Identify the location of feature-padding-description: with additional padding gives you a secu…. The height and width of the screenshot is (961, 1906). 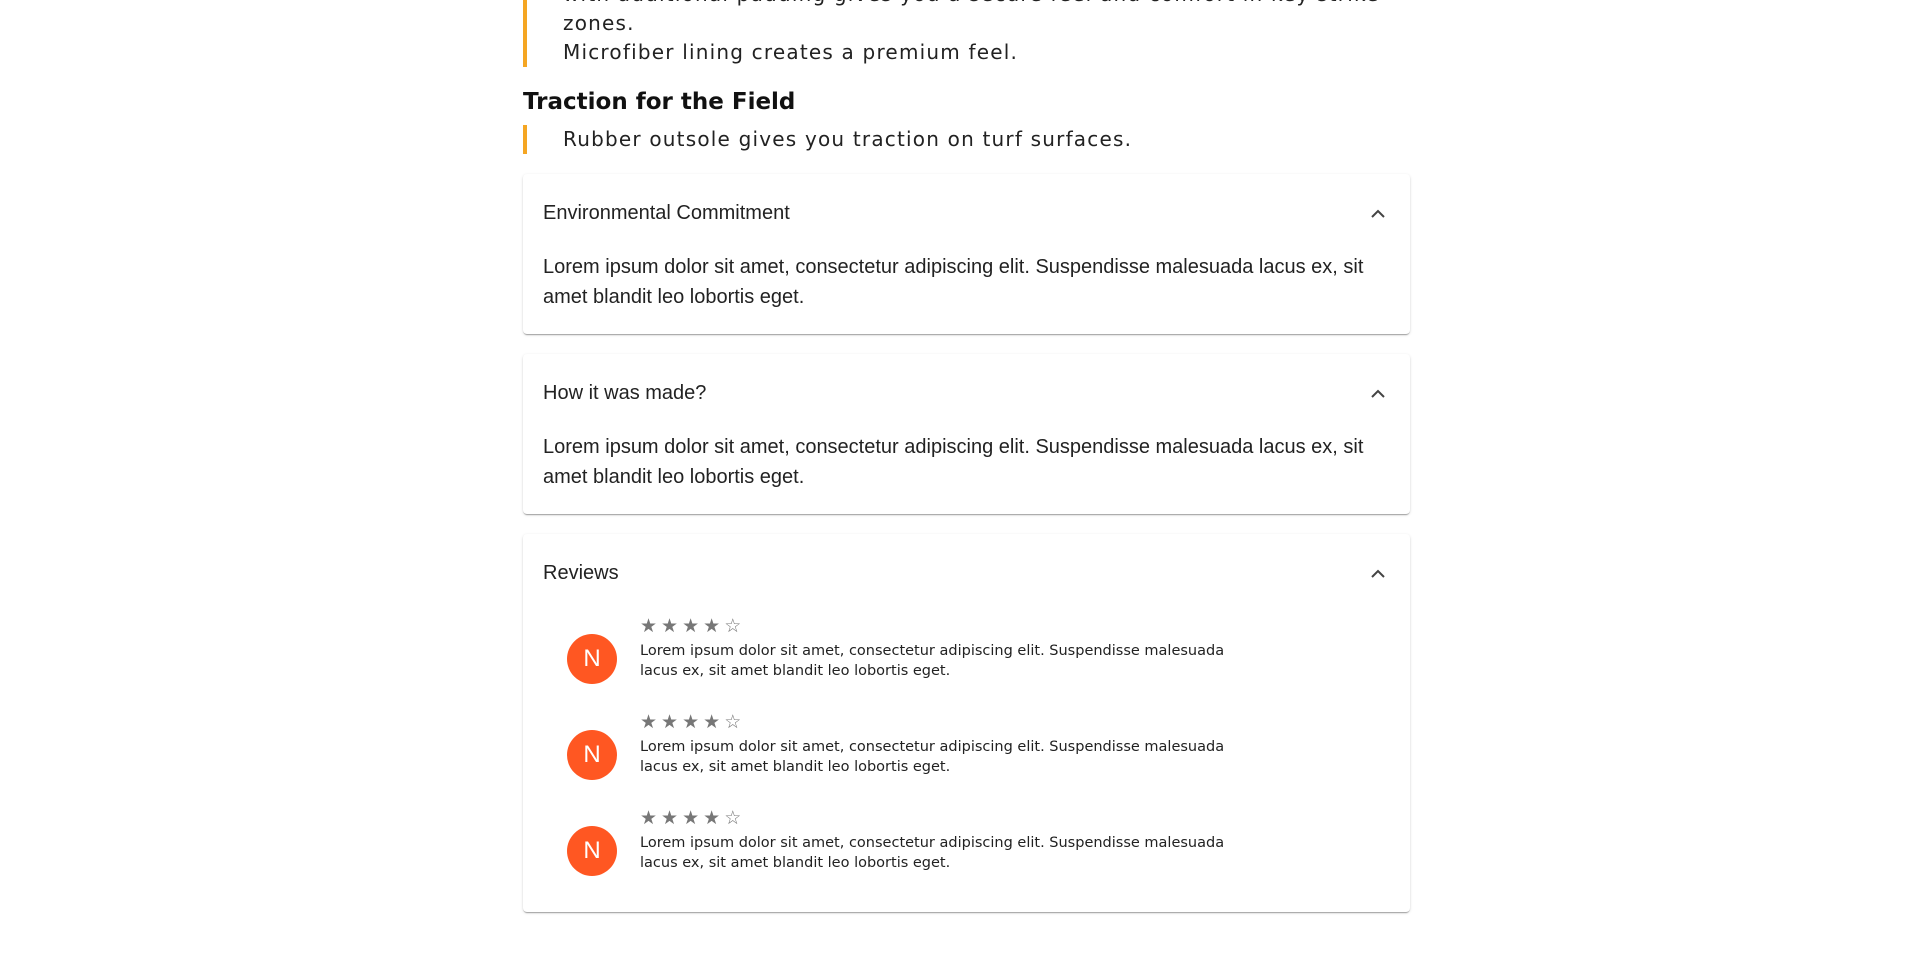
(966, 33).